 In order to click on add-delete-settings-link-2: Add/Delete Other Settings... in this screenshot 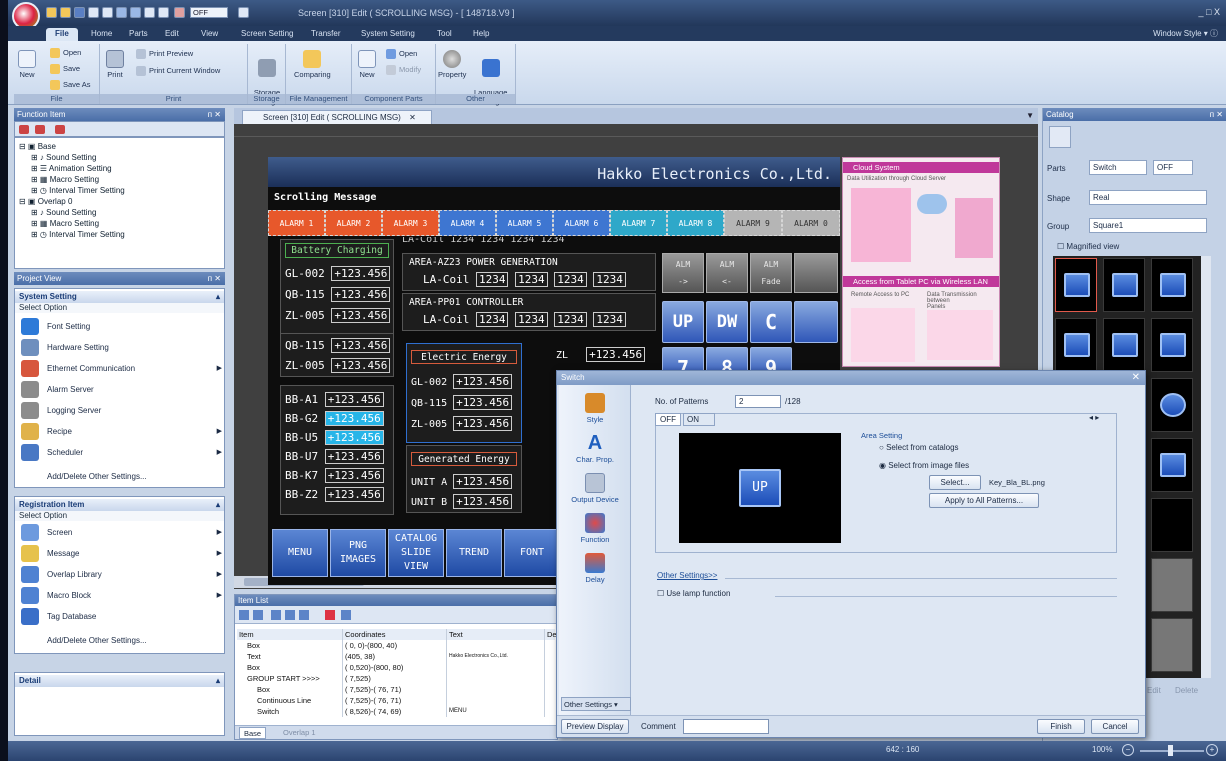, I will do `click(97, 640)`.